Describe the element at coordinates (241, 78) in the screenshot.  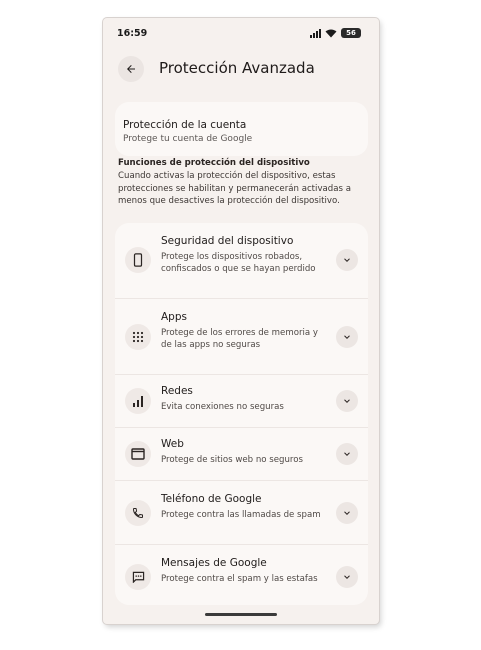
I see `top-app-bar: Protección Avanzada` at that location.